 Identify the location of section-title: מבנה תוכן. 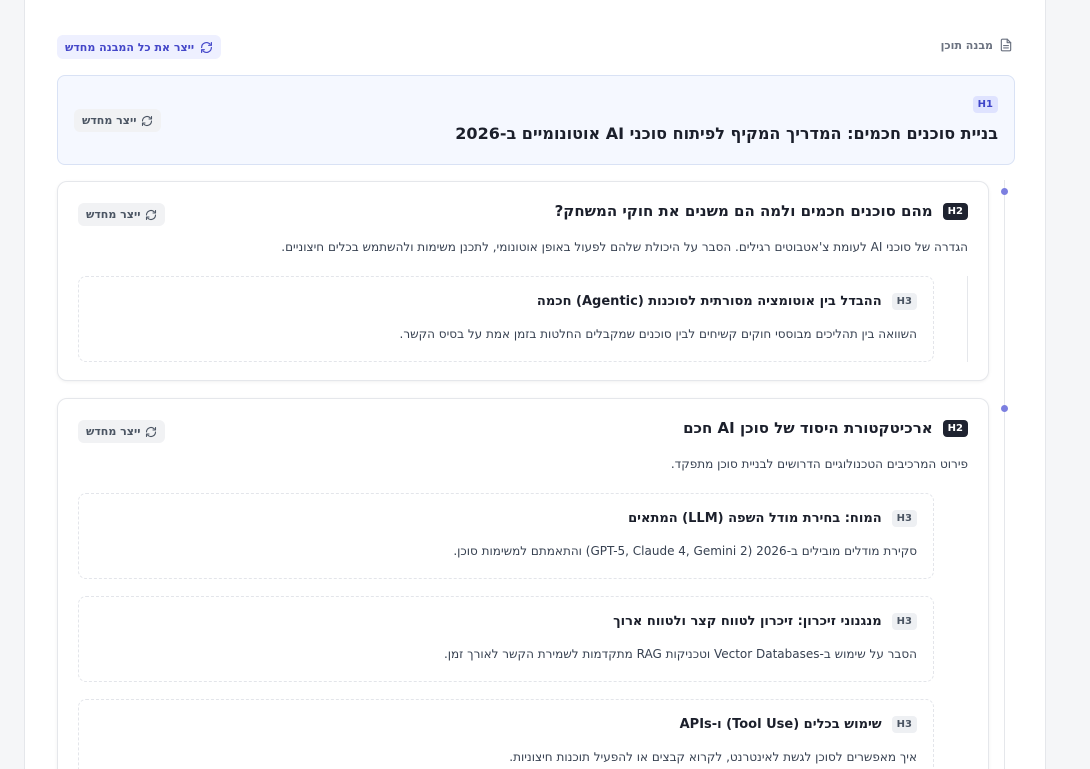
(966, 45).